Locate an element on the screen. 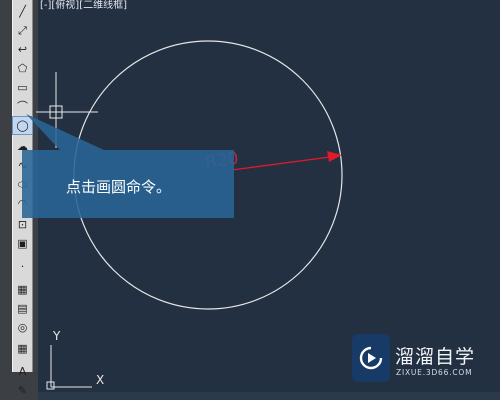 Image resolution: width=500 pixels, height=400 pixels. ucs-y-label: Y is located at coordinates (56, 336).